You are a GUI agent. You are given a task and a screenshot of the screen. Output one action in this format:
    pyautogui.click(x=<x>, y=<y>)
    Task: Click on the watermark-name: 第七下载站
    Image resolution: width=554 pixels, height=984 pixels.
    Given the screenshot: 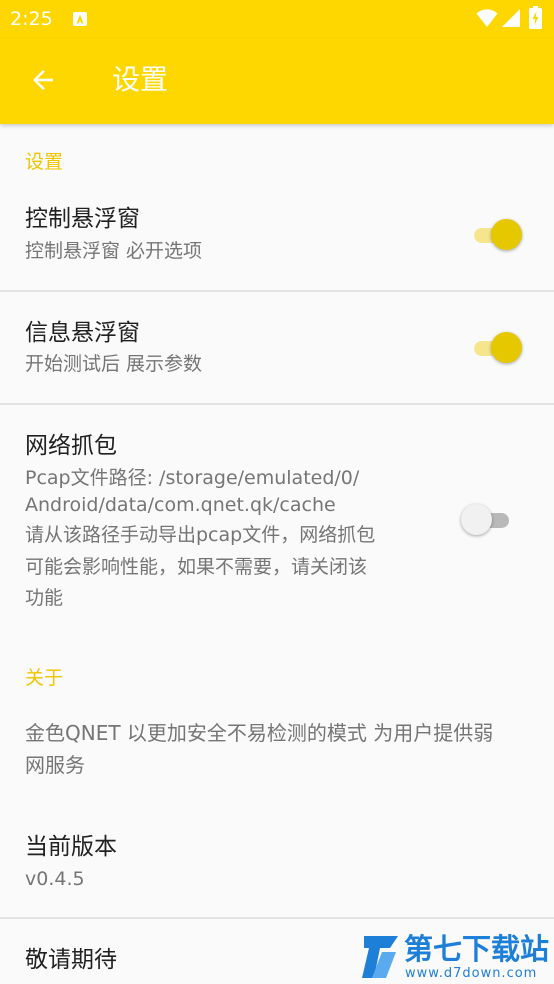 What is the action you would take?
    pyautogui.click(x=477, y=949)
    